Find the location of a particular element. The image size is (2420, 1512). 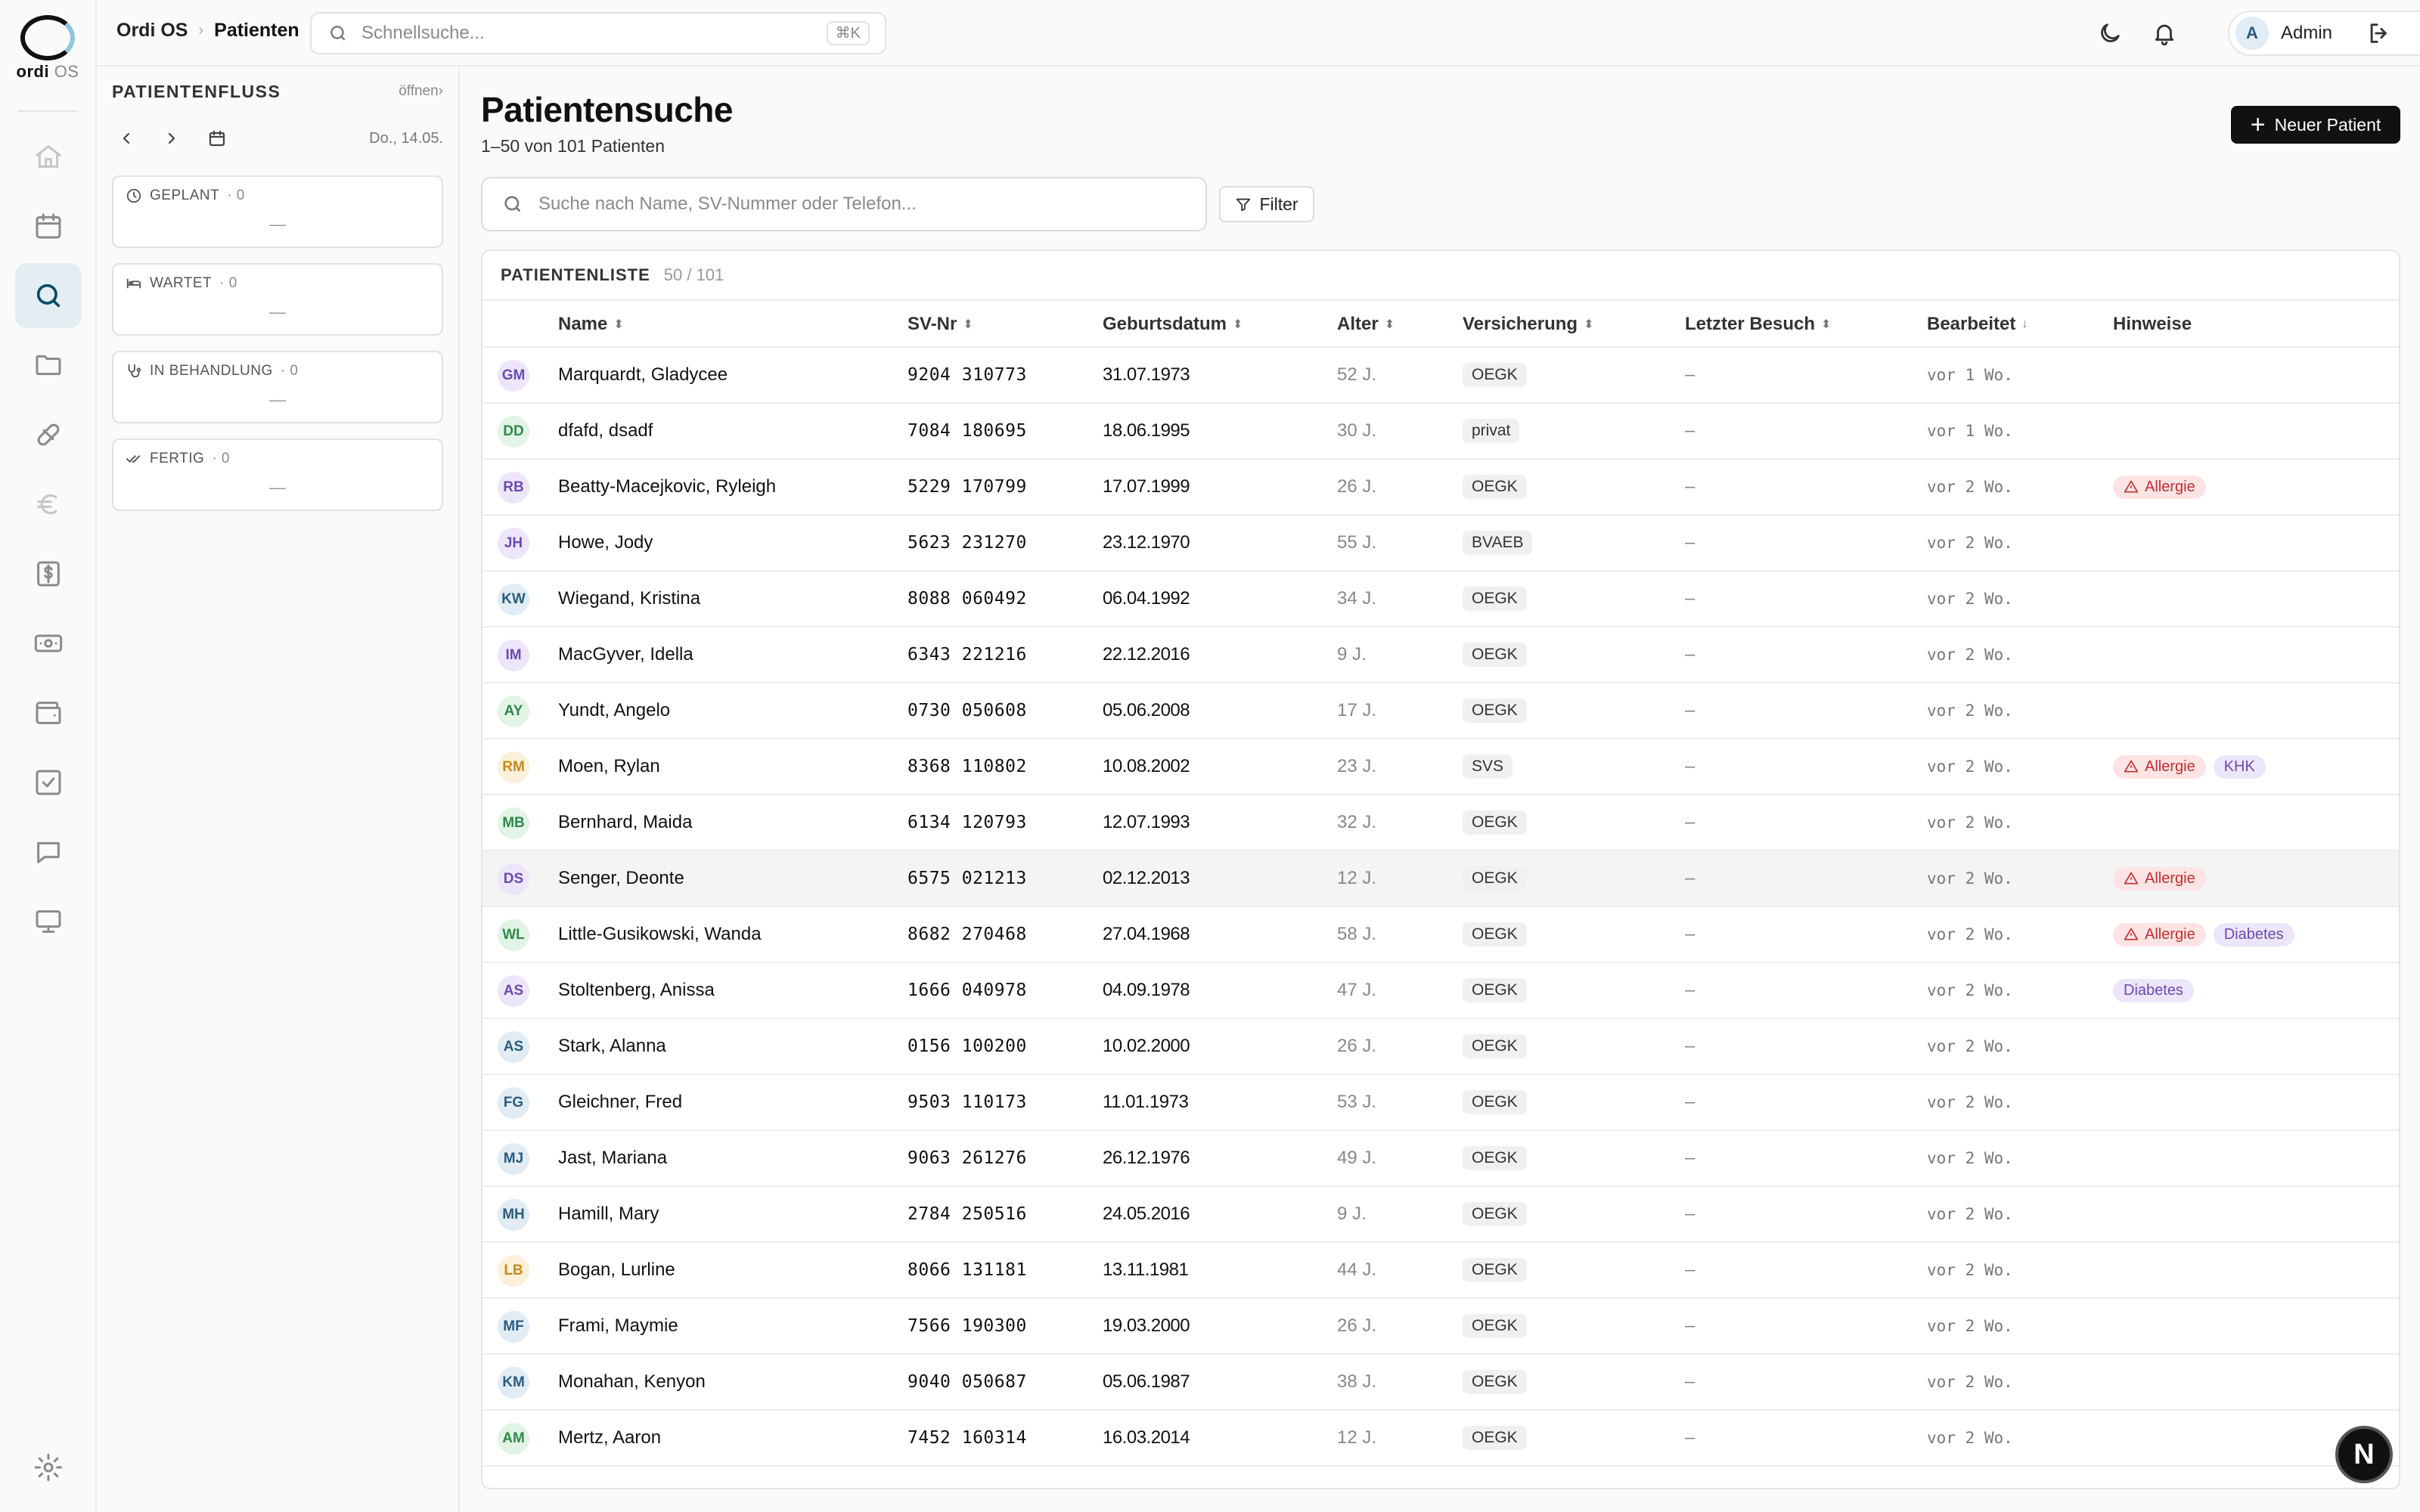

rail-item-medication is located at coordinates (48, 434).